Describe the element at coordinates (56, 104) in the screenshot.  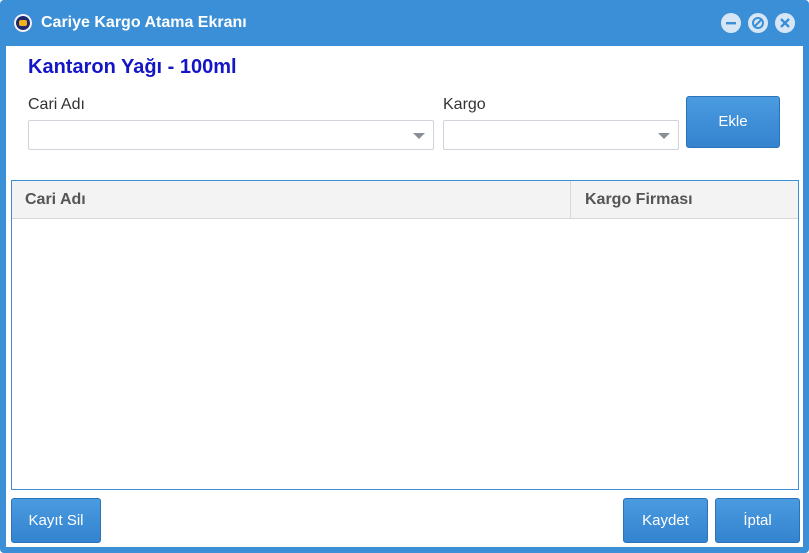
I see `cari-label: Cari Adı` at that location.